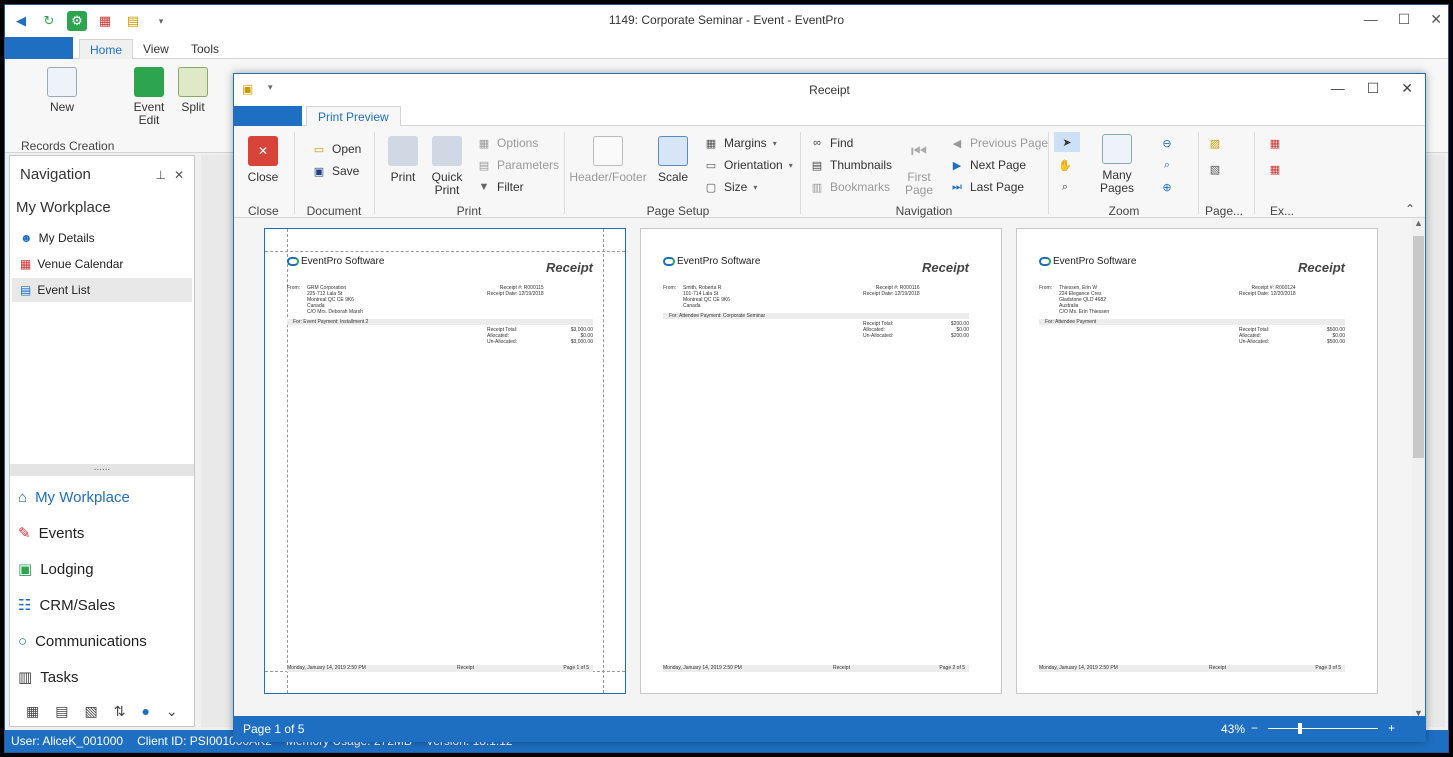 This screenshot has width=1453, height=757. What do you see at coordinates (1328, 668) in the screenshot?
I see `footer-page: Page 3 of 5` at bounding box center [1328, 668].